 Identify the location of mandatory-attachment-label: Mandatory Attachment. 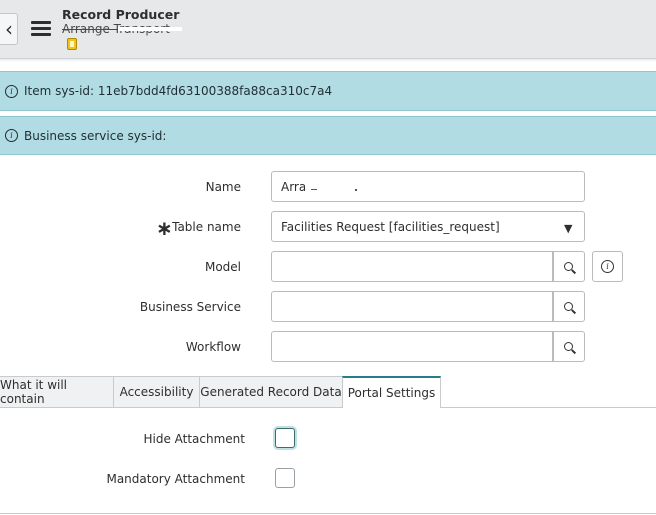
(175, 479).